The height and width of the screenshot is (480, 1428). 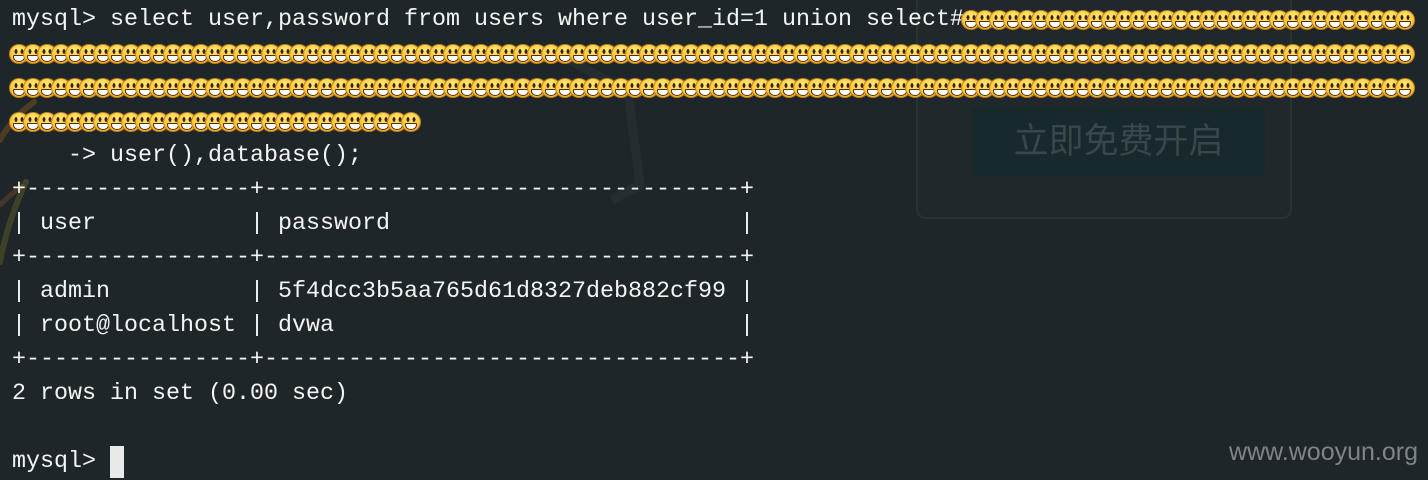 What do you see at coordinates (712, 156) in the screenshot?
I see `continuation-line: -> user(),database();` at bounding box center [712, 156].